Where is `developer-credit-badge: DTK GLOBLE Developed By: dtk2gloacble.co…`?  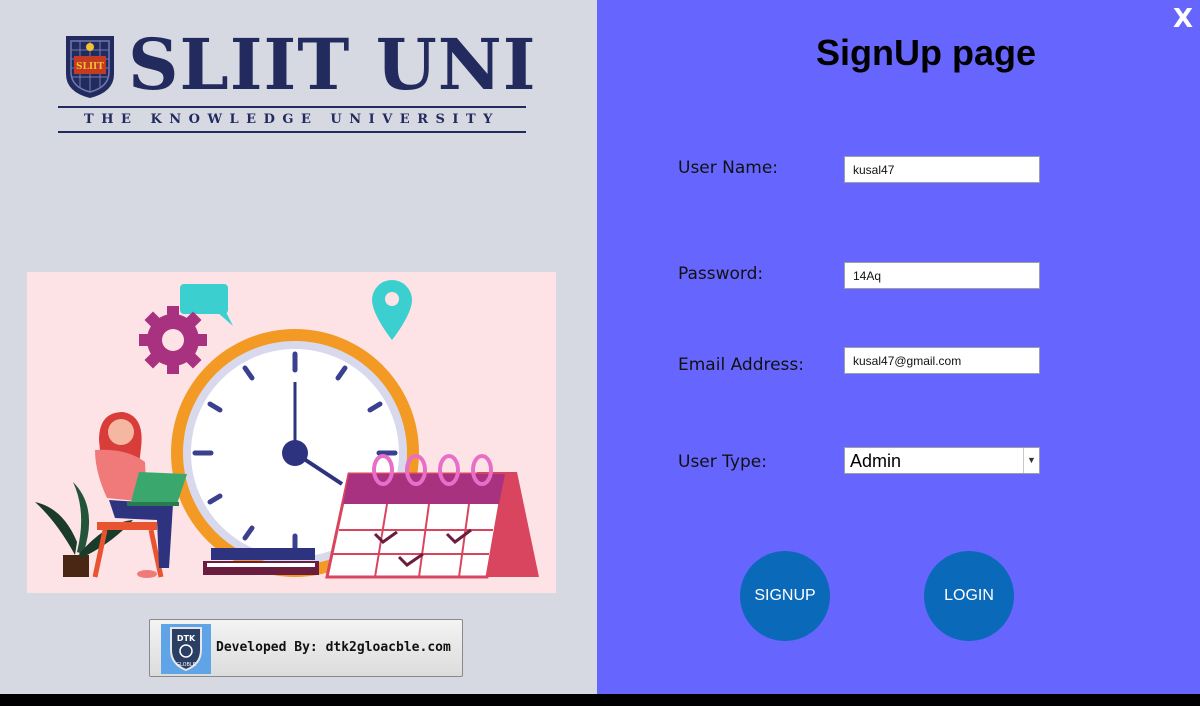
developer-credit-badge: DTK GLOBLE Developed By: dtk2gloacble.co… is located at coordinates (306, 648).